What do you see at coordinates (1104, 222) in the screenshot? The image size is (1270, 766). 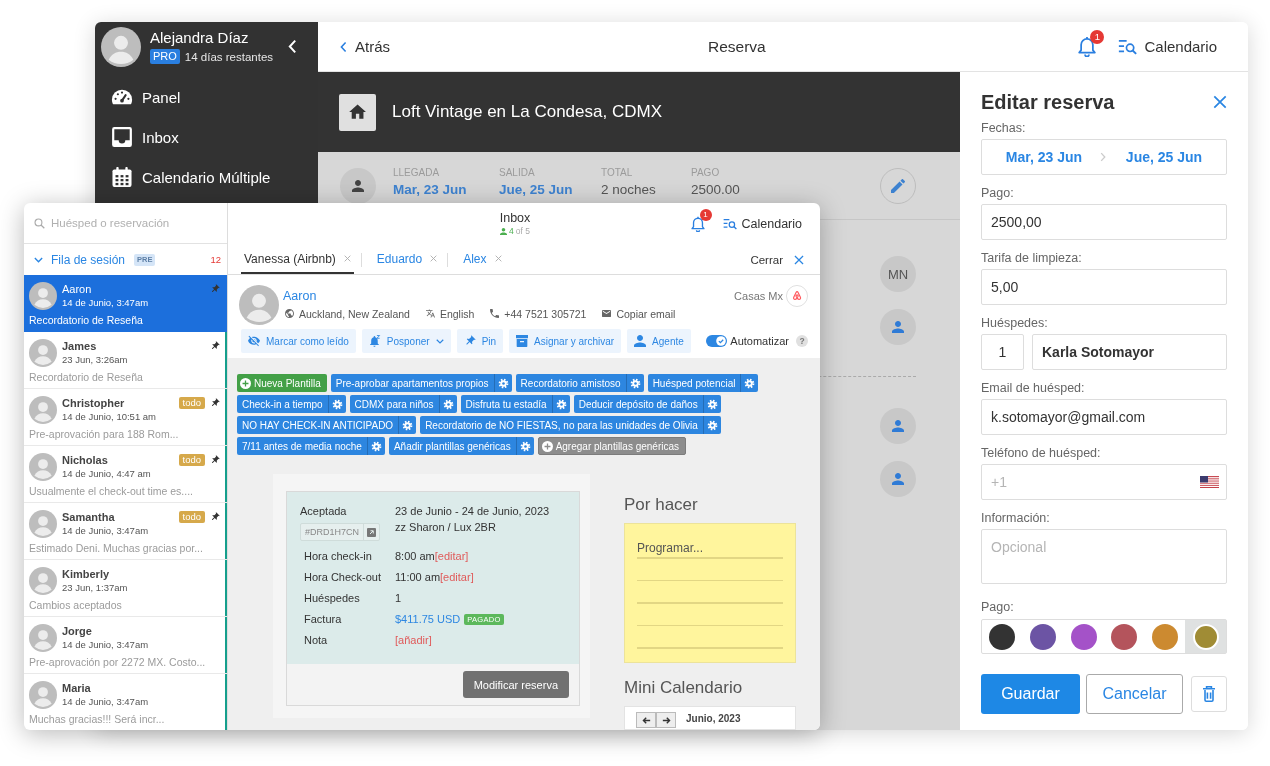 I see `text-field: 2500,00` at bounding box center [1104, 222].